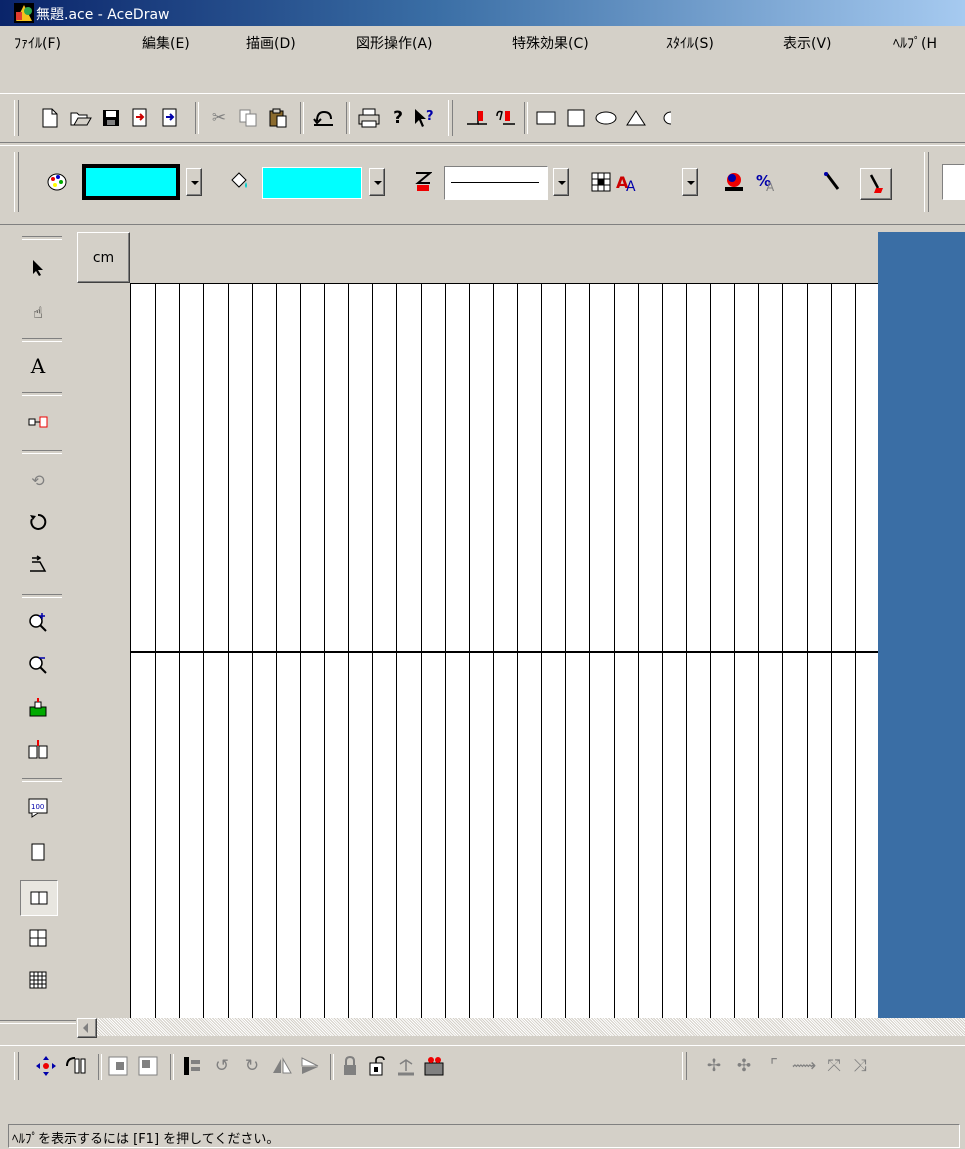 The height and width of the screenshot is (1149, 965). I want to click on rotate-tool-icon, so click(38, 522).